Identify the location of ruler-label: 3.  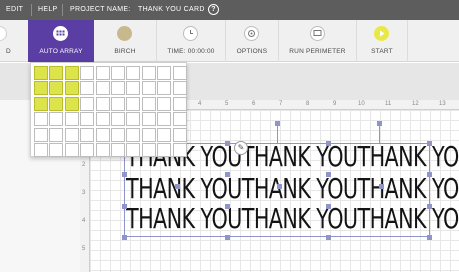
(84, 193).